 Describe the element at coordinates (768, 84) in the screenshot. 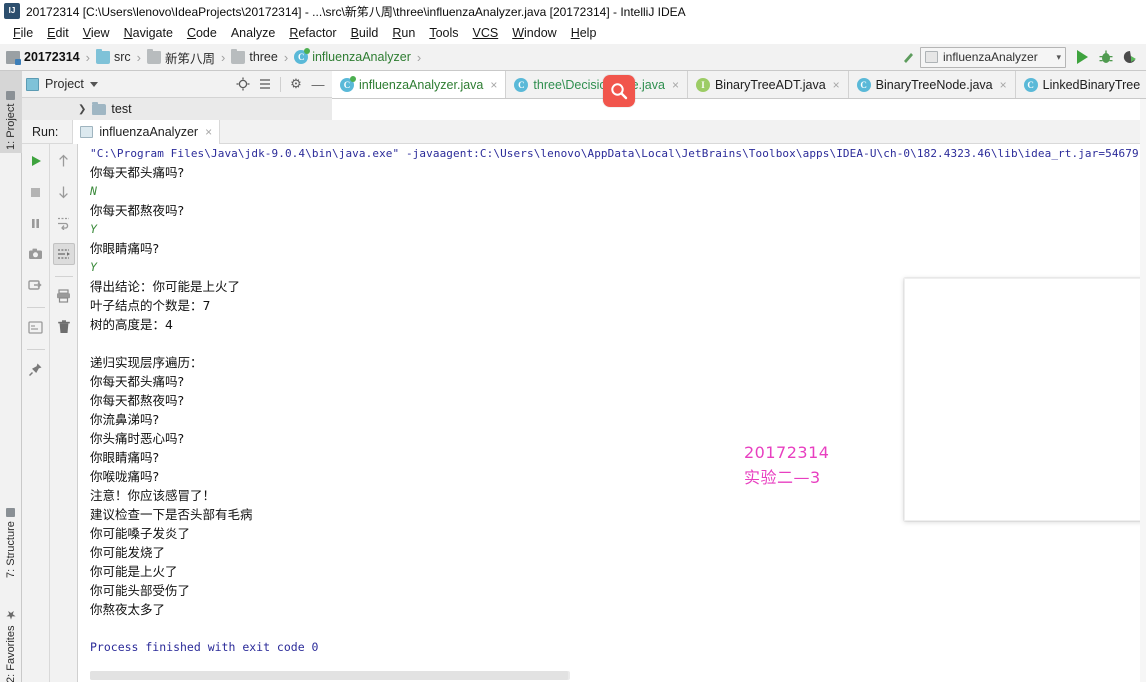

I see `tab-BinaryTreeADT-java: I BinaryTreeADT.java ×` at that location.